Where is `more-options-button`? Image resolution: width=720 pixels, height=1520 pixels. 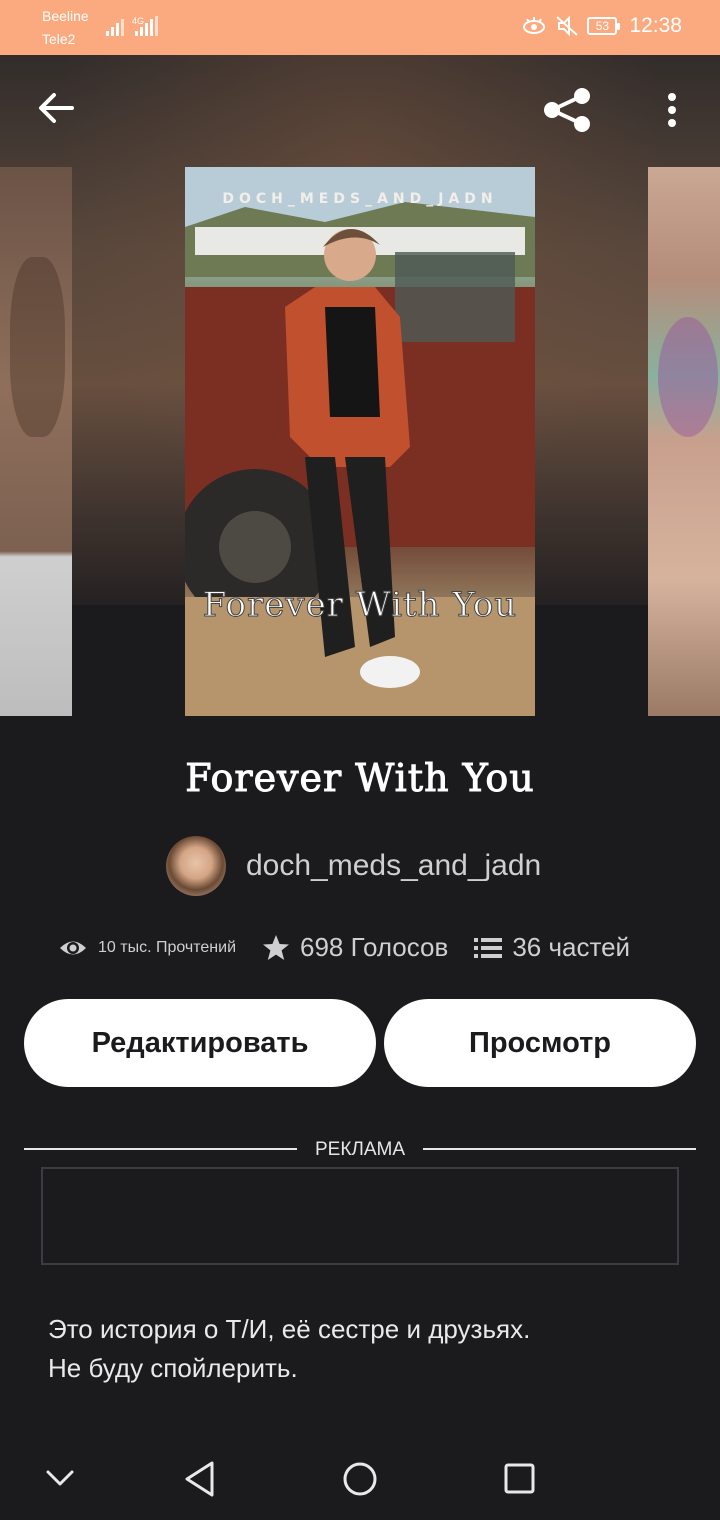 more-options-button is located at coordinates (672, 114).